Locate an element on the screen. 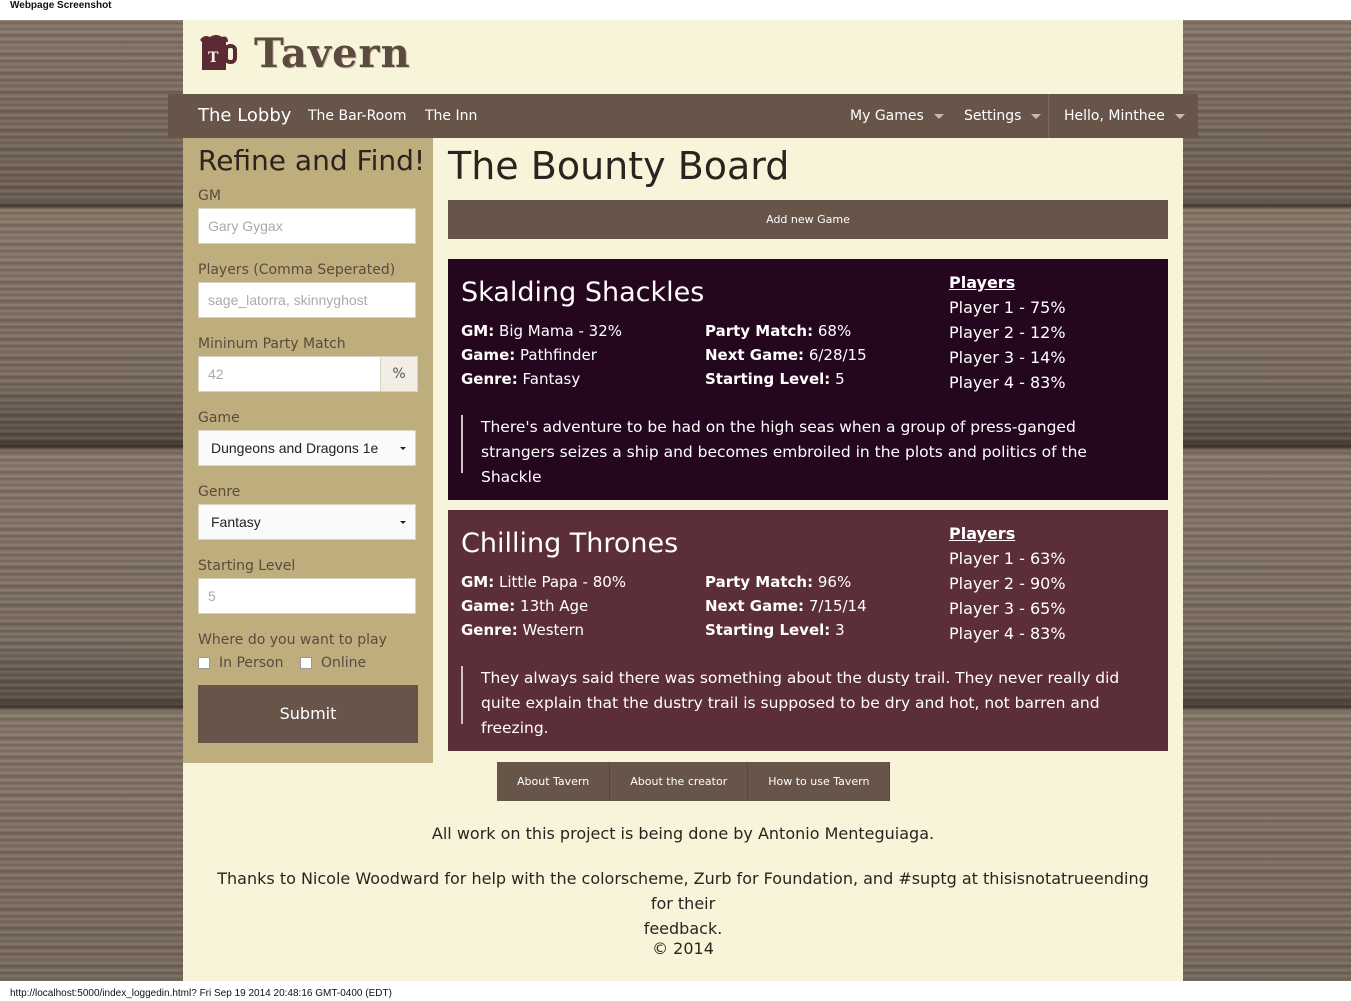 The width and height of the screenshot is (1351, 1001). game-value: 13th Age is located at coordinates (554, 606).